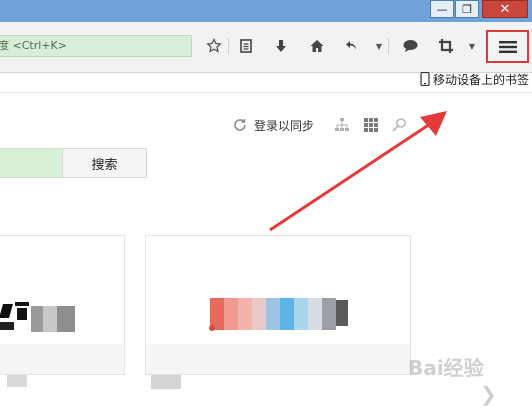  What do you see at coordinates (488, 394) in the screenshot?
I see `chevron-right-icon: ❯` at bounding box center [488, 394].